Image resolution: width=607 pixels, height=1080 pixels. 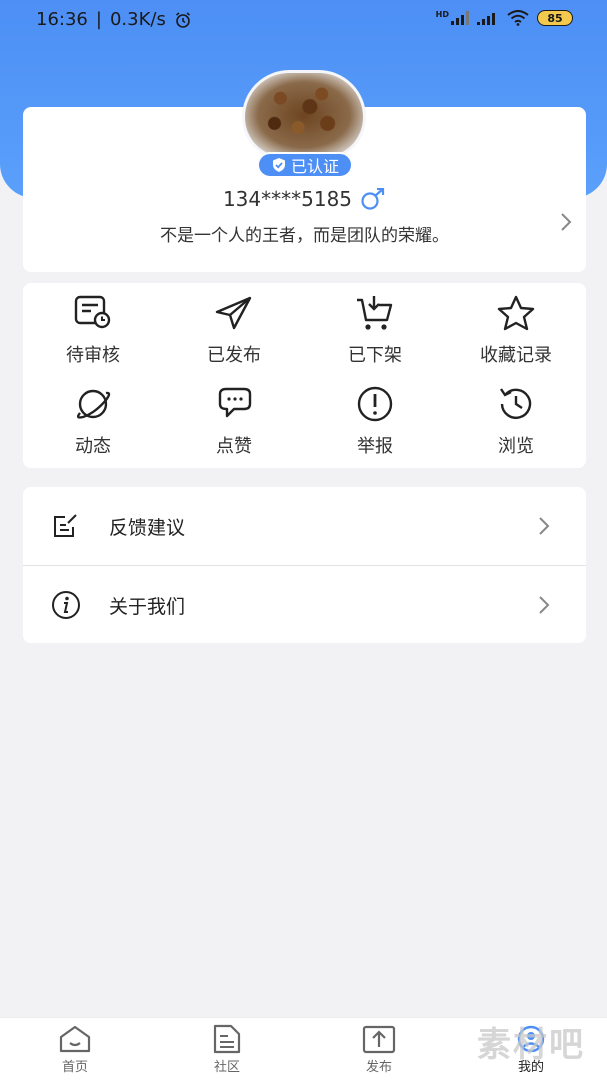 What do you see at coordinates (74, 1067) in the screenshot?
I see `nav-label: 首页` at bounding box center [74, 1067].